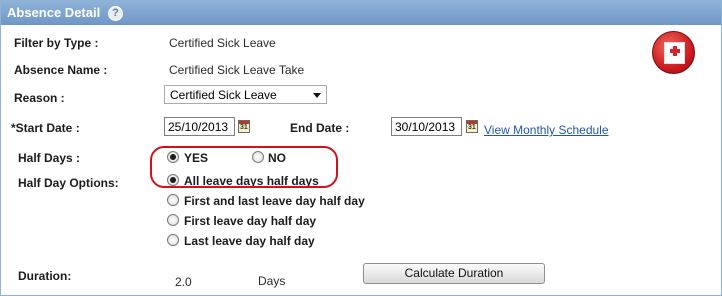  Describe the element at coordinates (673, 52) in the screenshot. I see `hospital-icon` at that location.